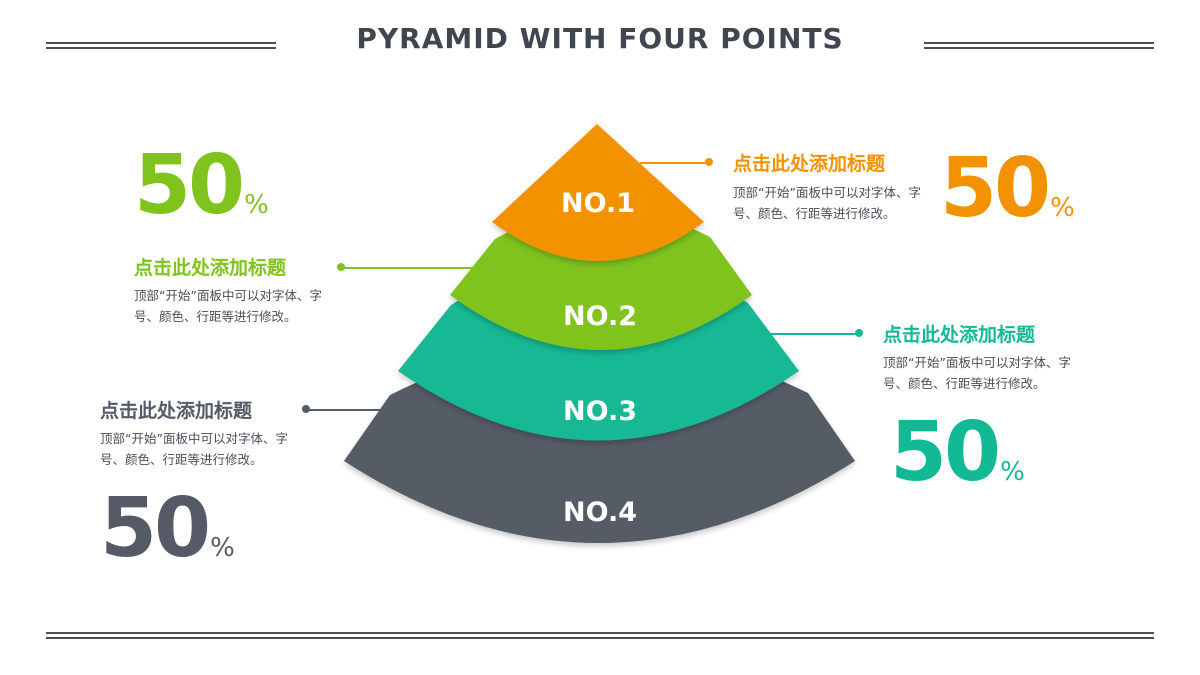 The width and height of the screenshot is (1200, 675). What do you see at coordinates (809, 164) in the screenshot?
I see `point-1-heading: 点击此处添加标题` at bounding box center [809, 164].